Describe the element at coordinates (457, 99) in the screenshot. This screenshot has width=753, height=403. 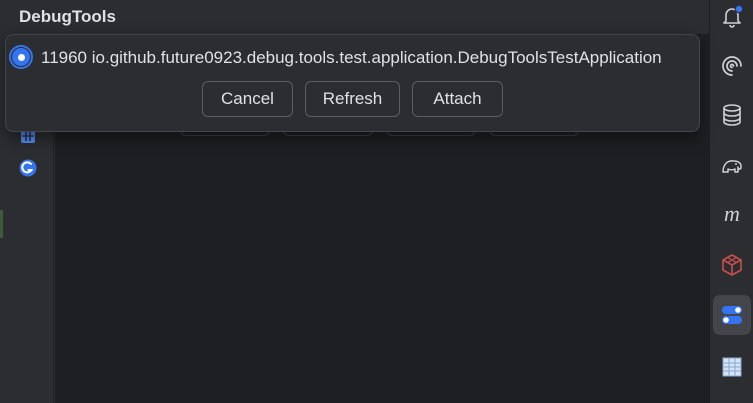
I see `attach-button: Attach` at that location.